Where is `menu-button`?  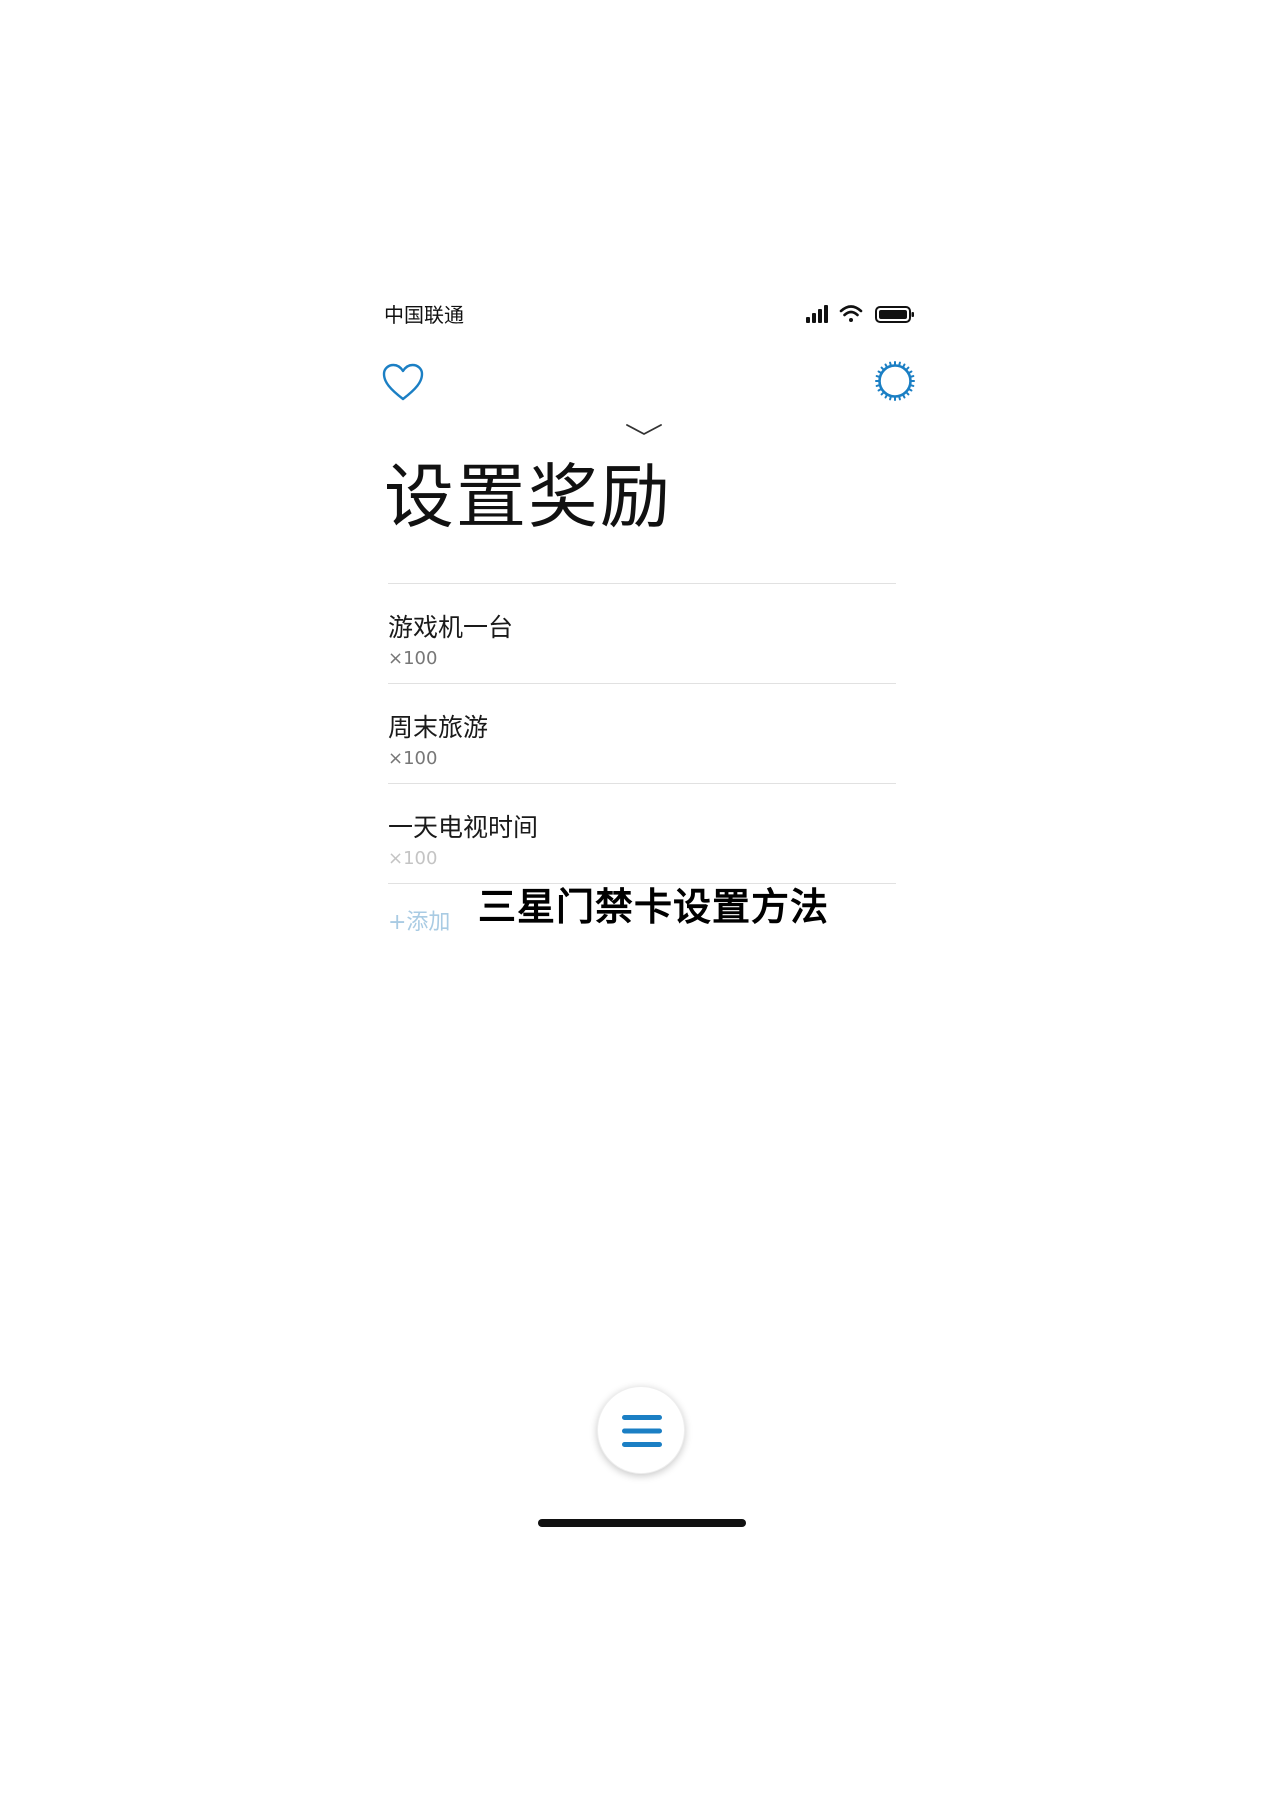
menu-button is located at coordinates (641, 1430).